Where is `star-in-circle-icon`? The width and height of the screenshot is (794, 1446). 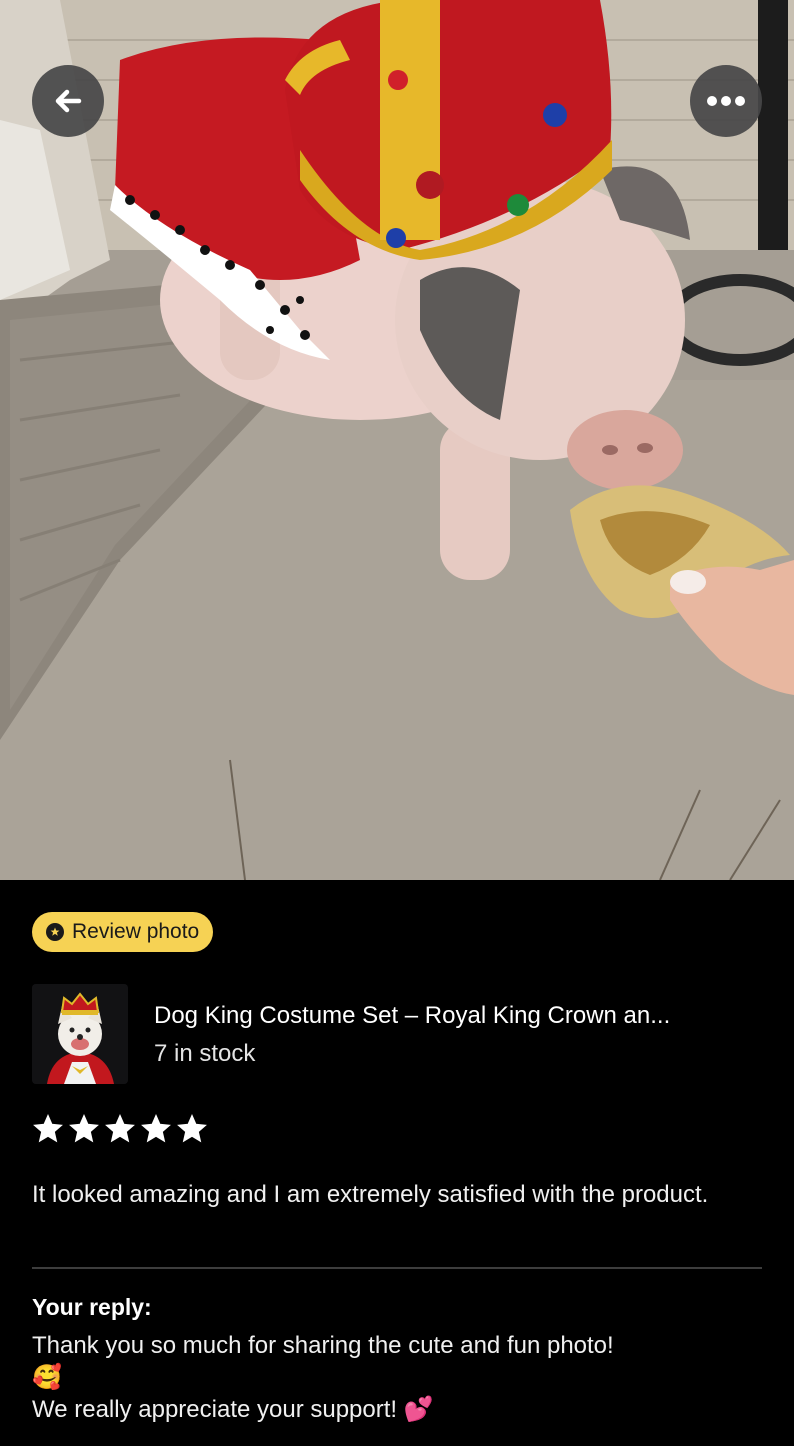
star-in-circle-icon is located at coordinates (55, 932).